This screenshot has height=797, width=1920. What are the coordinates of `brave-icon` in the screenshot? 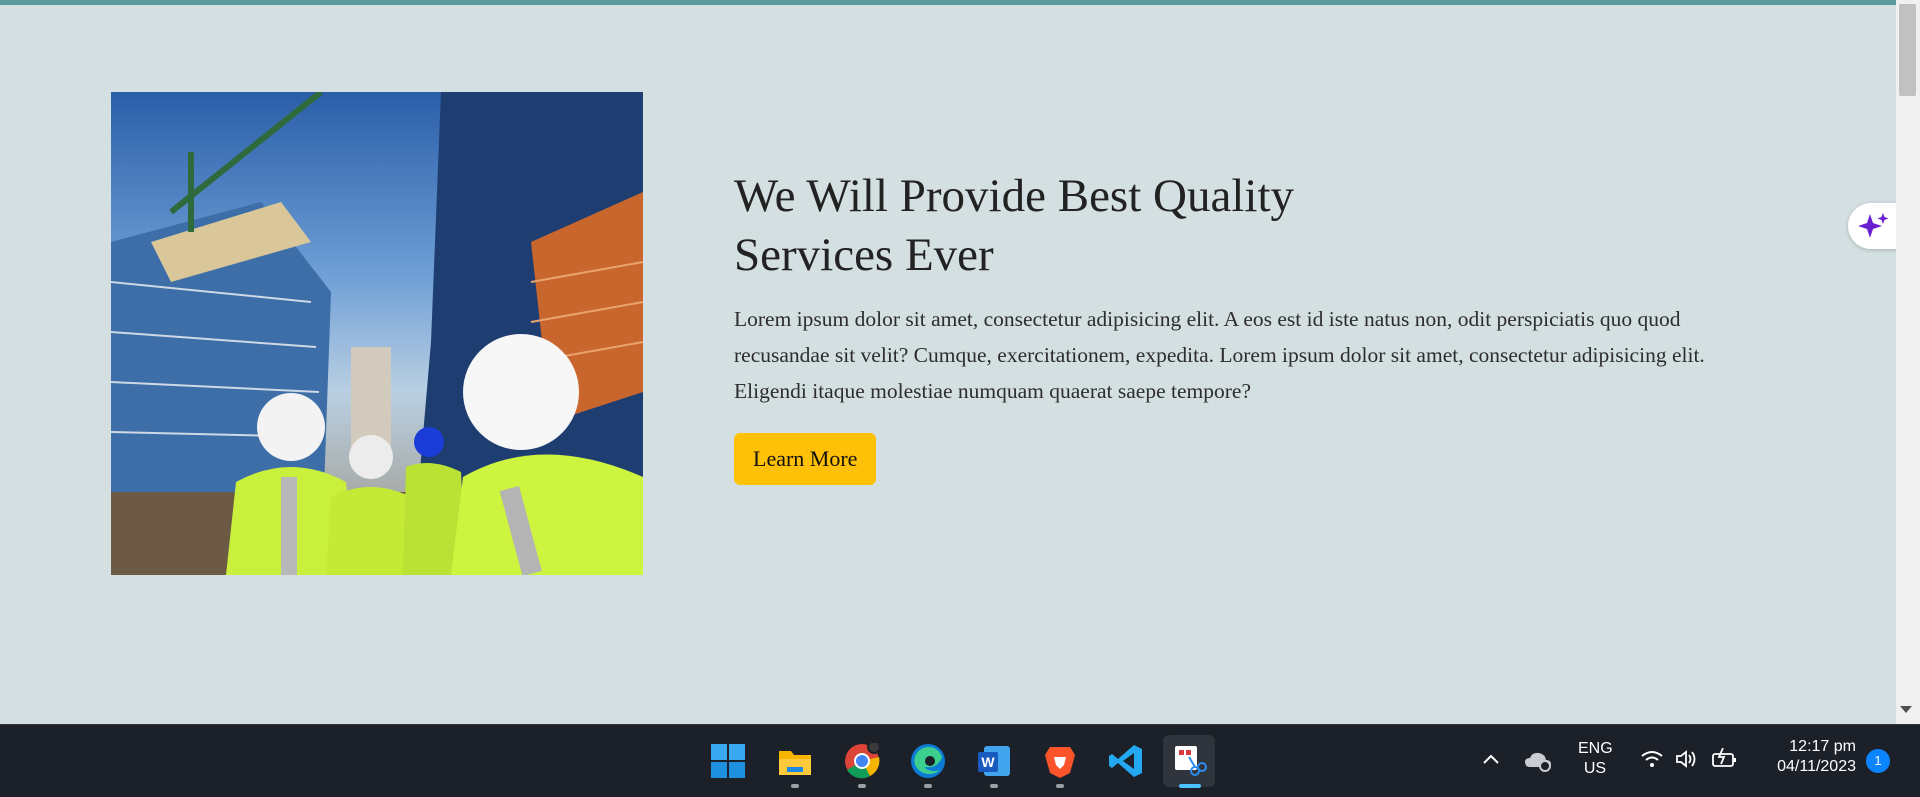 It's located at (1060, 761).